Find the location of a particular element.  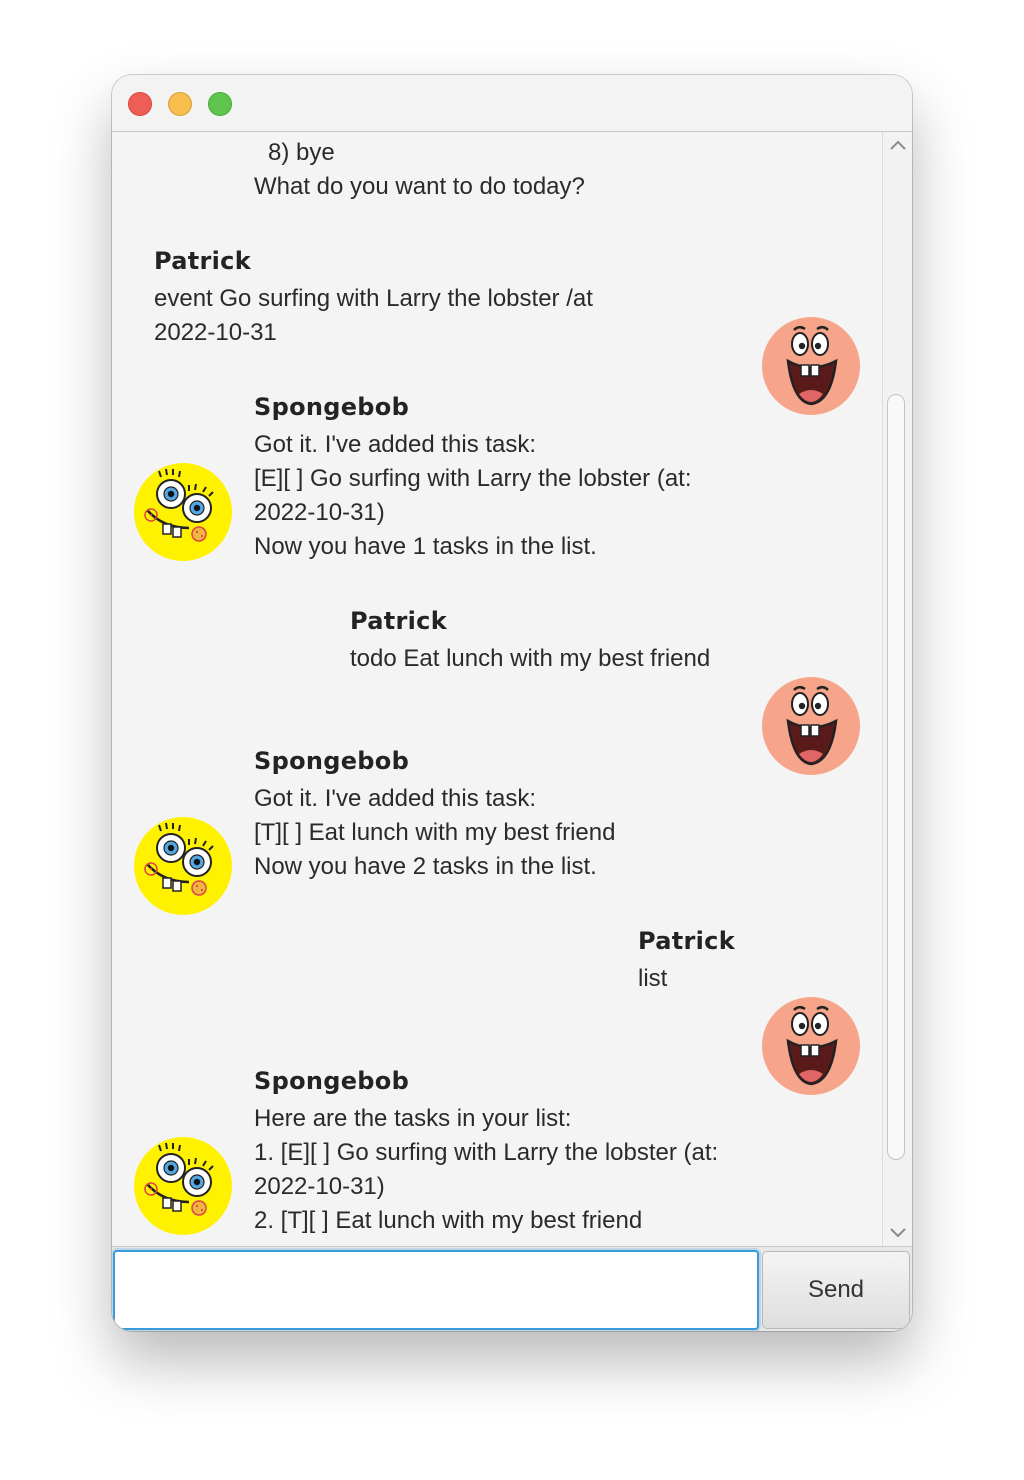

title-bar is located at coordinates (512, 103).